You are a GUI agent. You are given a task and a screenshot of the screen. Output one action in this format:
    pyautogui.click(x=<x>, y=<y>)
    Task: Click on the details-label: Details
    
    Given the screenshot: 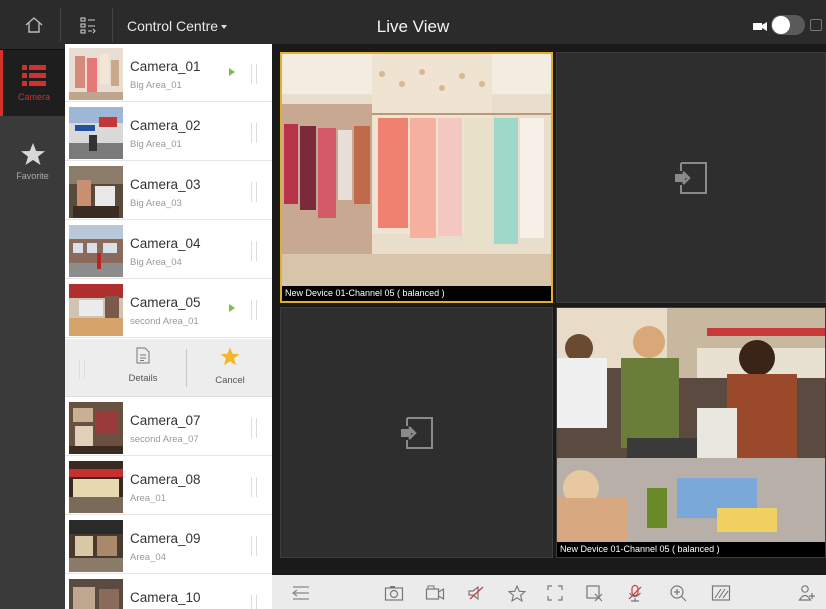 What is the action you would take?
    pyautogui.click(x=143, y=378)
    